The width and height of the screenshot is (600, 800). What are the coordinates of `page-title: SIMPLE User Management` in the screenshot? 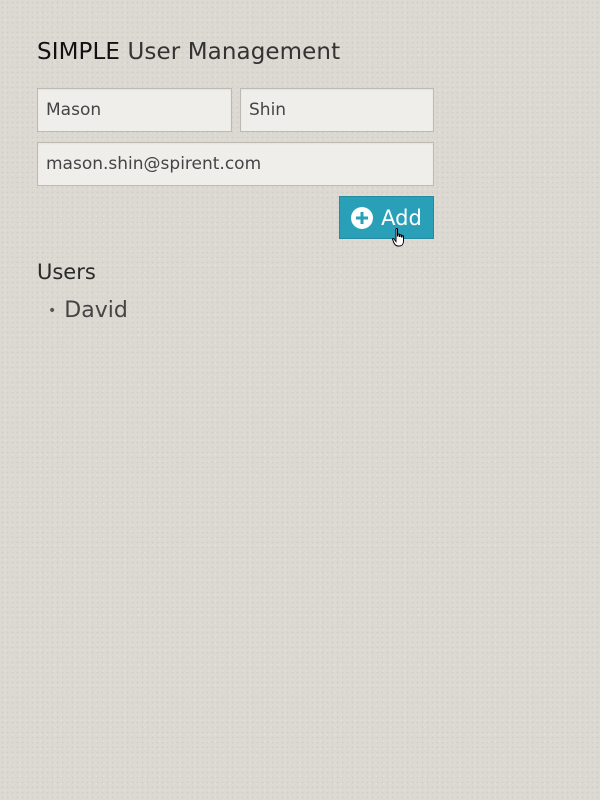 It's located at (237, 52).